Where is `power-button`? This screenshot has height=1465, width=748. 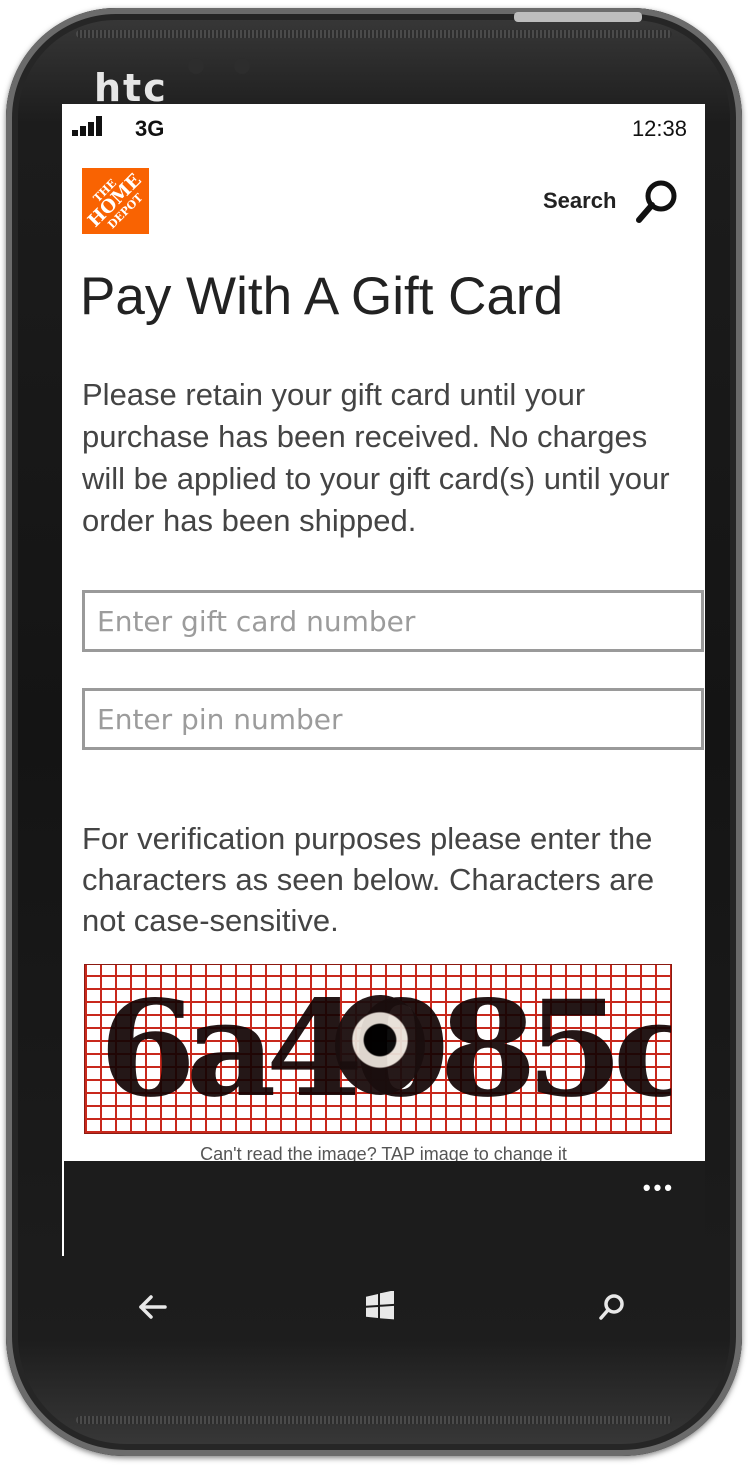 power-button is located at coordinates (578, 17).